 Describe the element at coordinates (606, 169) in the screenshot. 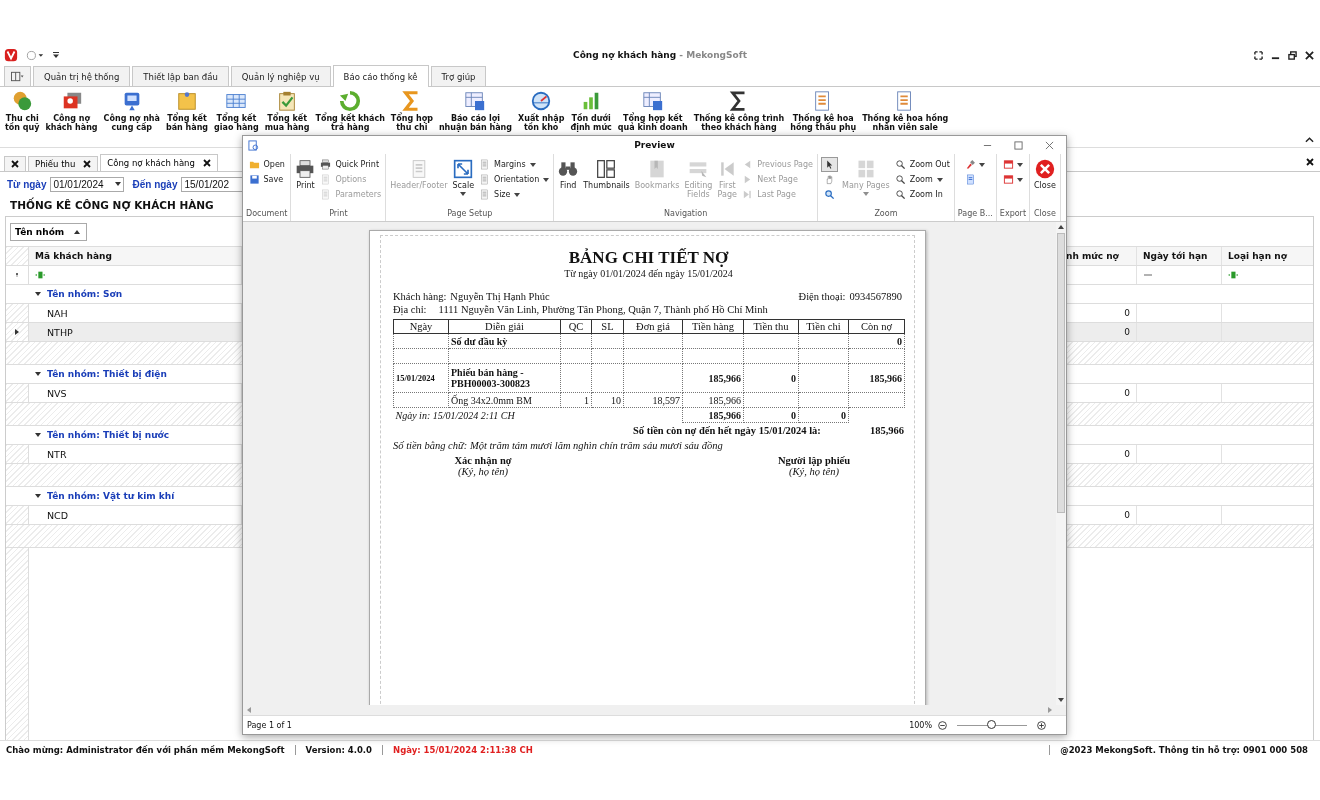

I see `thumbnails-icon` at that location.